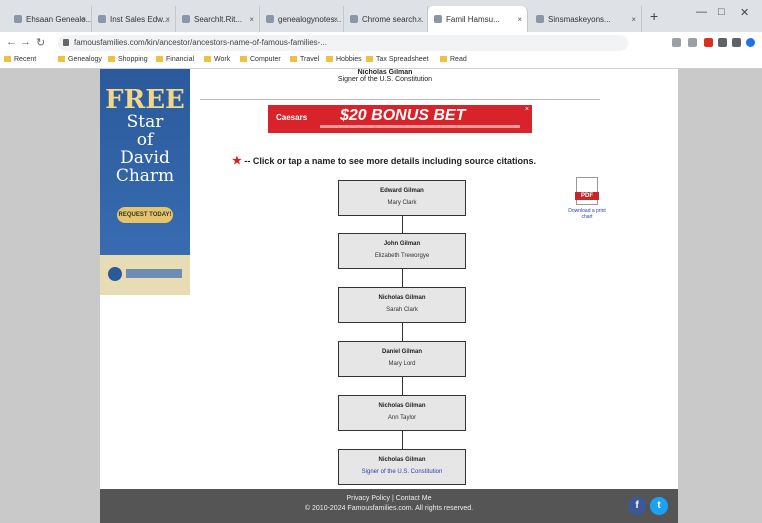  What do you see at coordinates (527, 109) in the screenshot?
I see `banner-close-icon: ×` at bounding box center [527, 109].